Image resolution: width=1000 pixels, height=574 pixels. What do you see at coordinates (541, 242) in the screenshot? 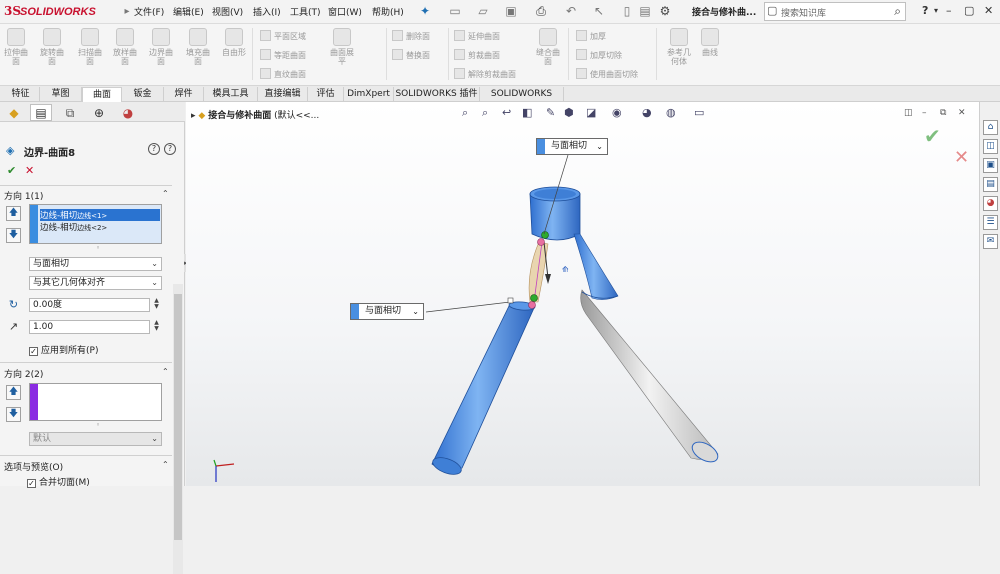
I see `handle-pink-top` at bounding box center [541, 242].